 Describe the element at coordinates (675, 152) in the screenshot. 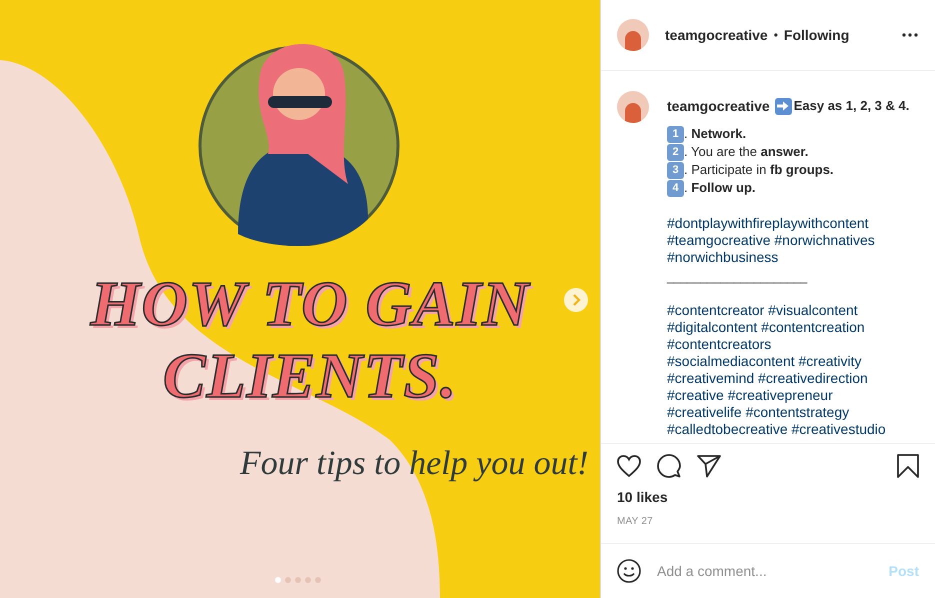

I see `number-key-icon: 2` at that location.